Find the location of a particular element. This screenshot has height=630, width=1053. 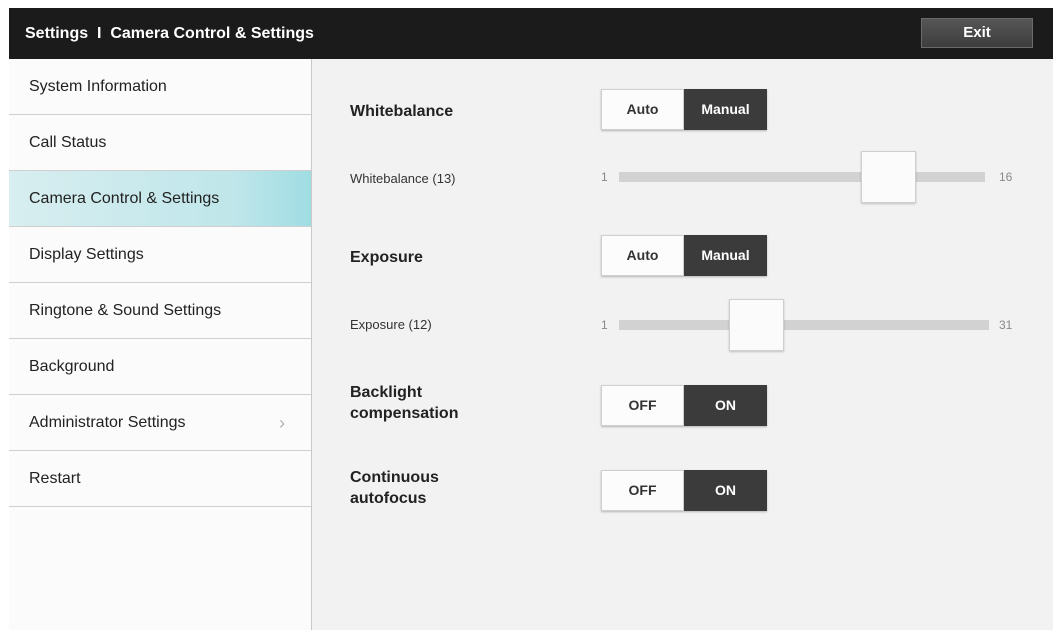

exposure-slider-label: Exposure (12) is located at coordinates (391, 324).